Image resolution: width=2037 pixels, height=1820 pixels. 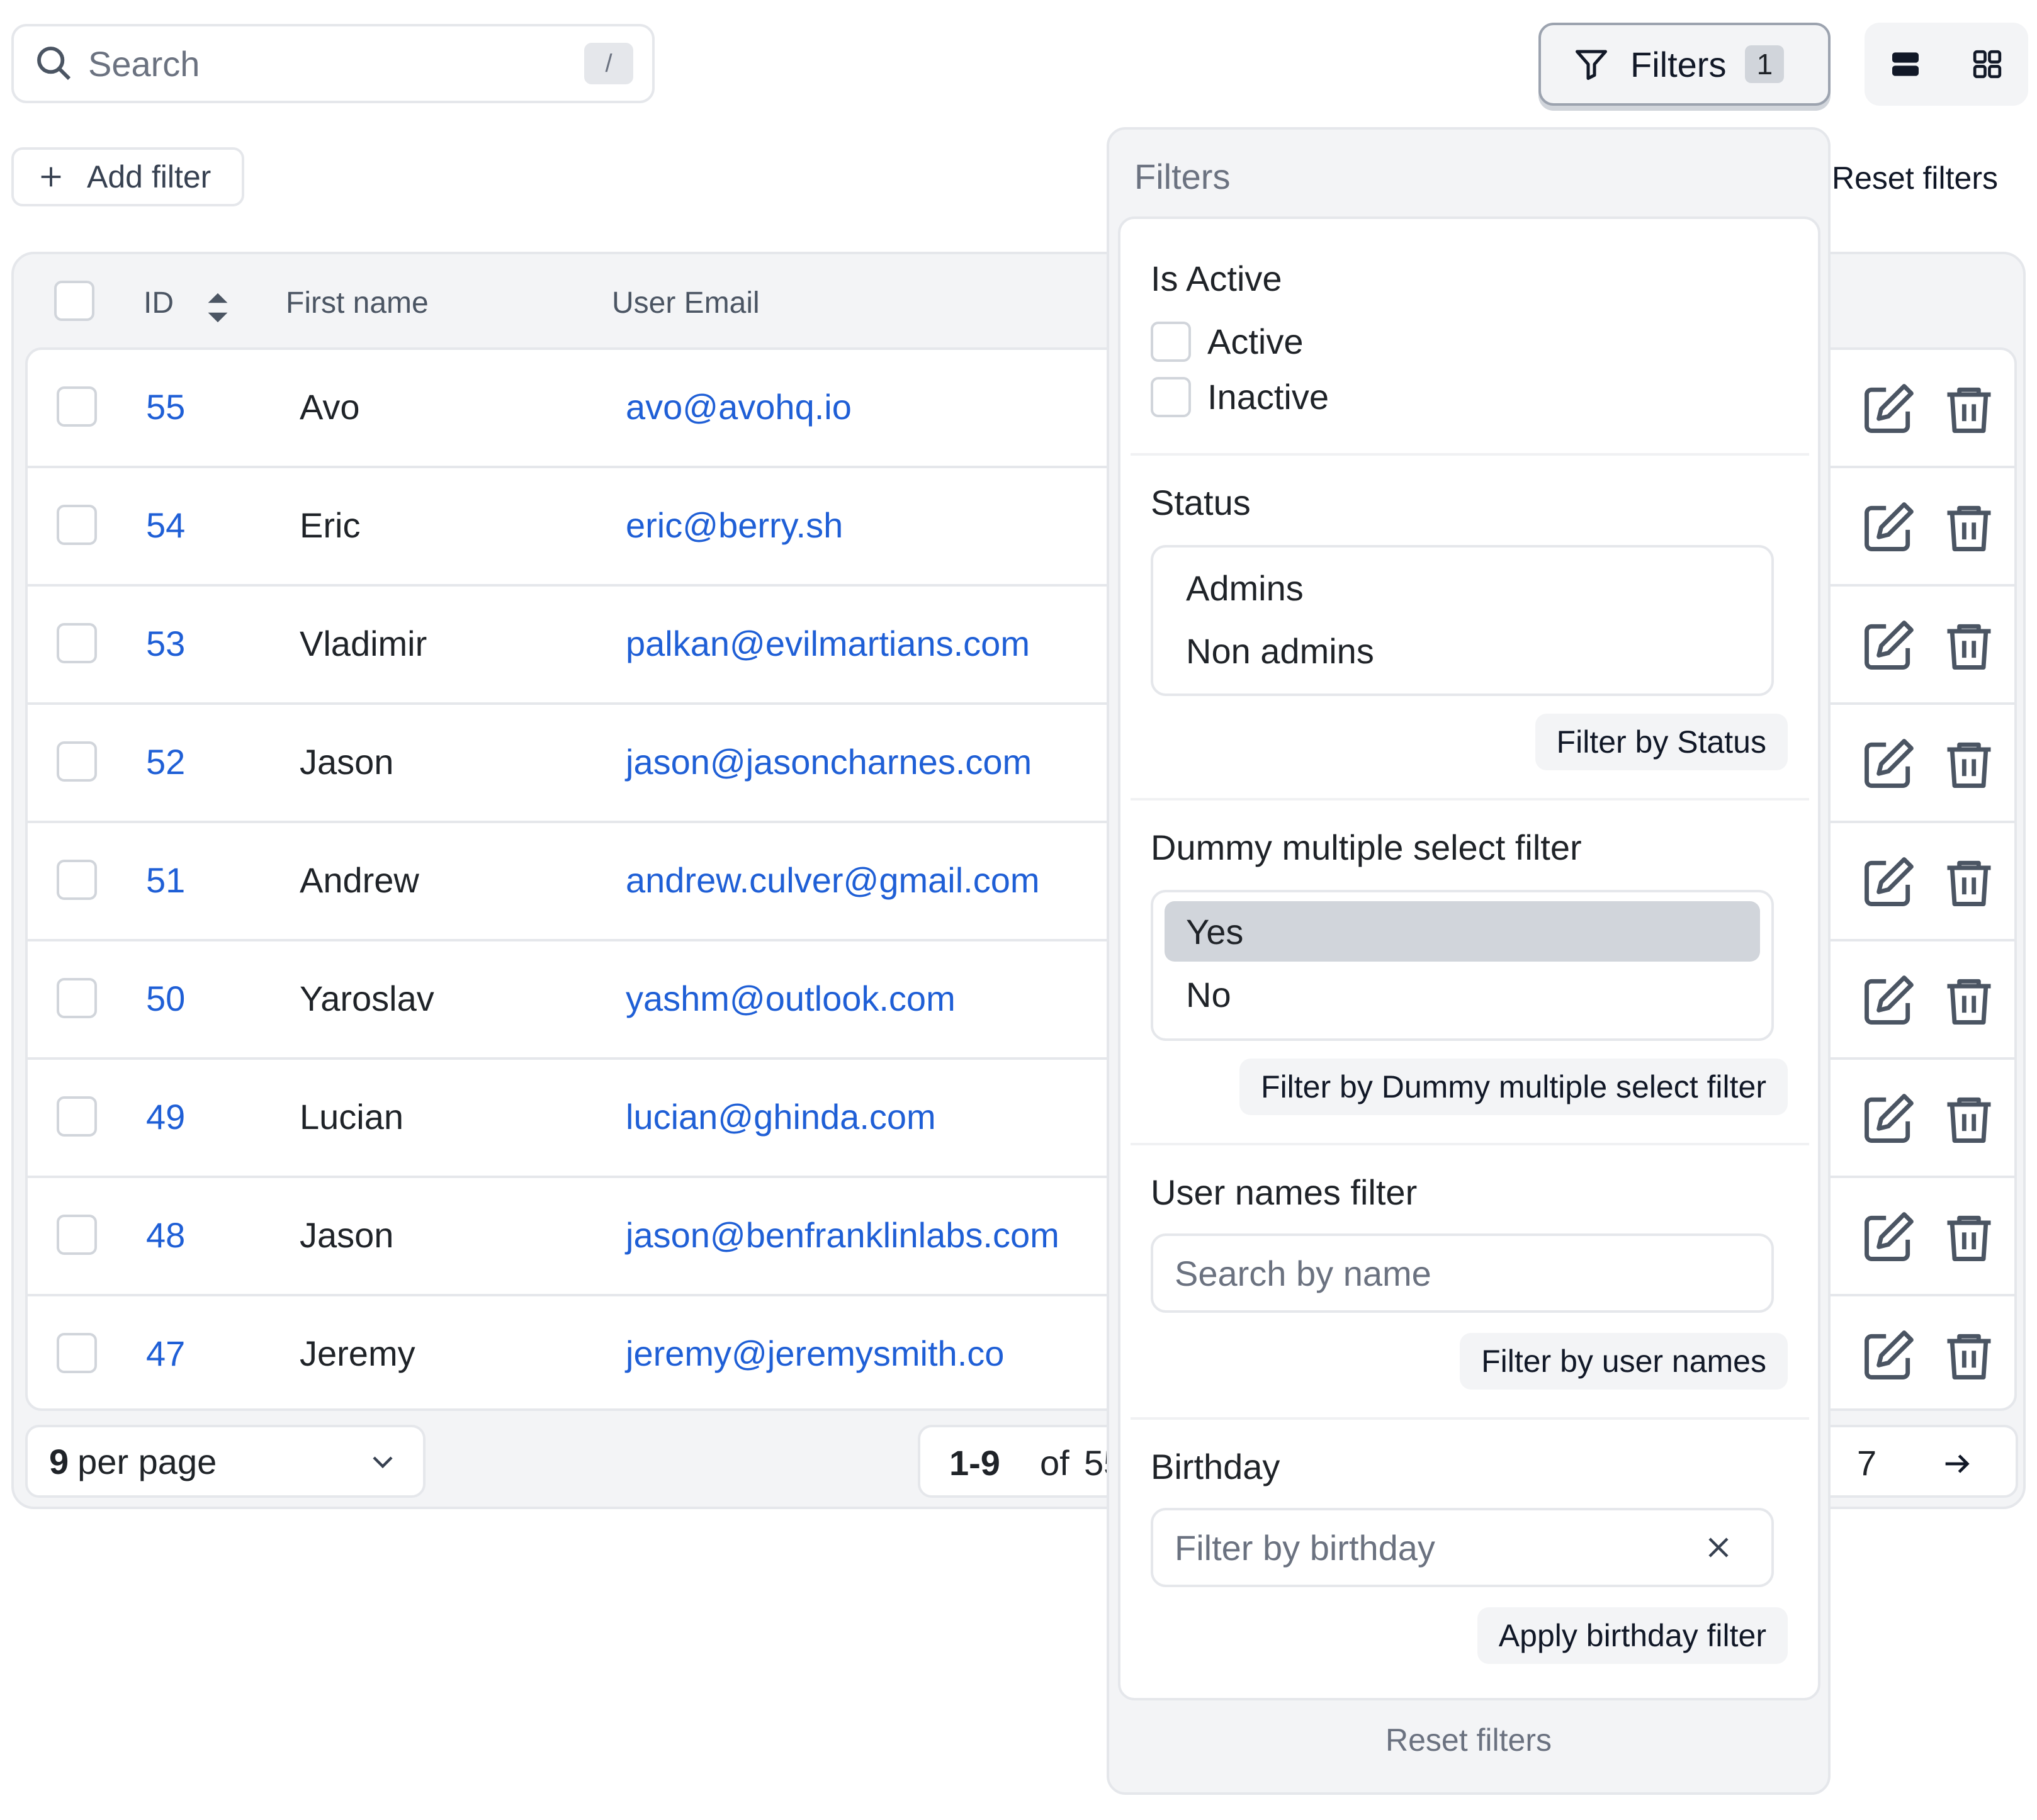 What do you see at coordinates (165, 1235) in the screenshot?
I see `row-id-link: 48` at bounding box center [165, 1235].